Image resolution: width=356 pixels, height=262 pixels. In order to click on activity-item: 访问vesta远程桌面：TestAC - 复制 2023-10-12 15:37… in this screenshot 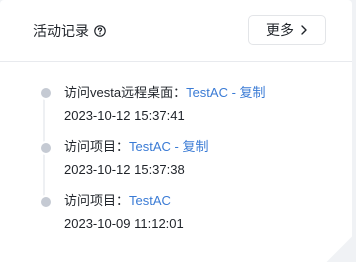, I will do `click(165, 104)`.